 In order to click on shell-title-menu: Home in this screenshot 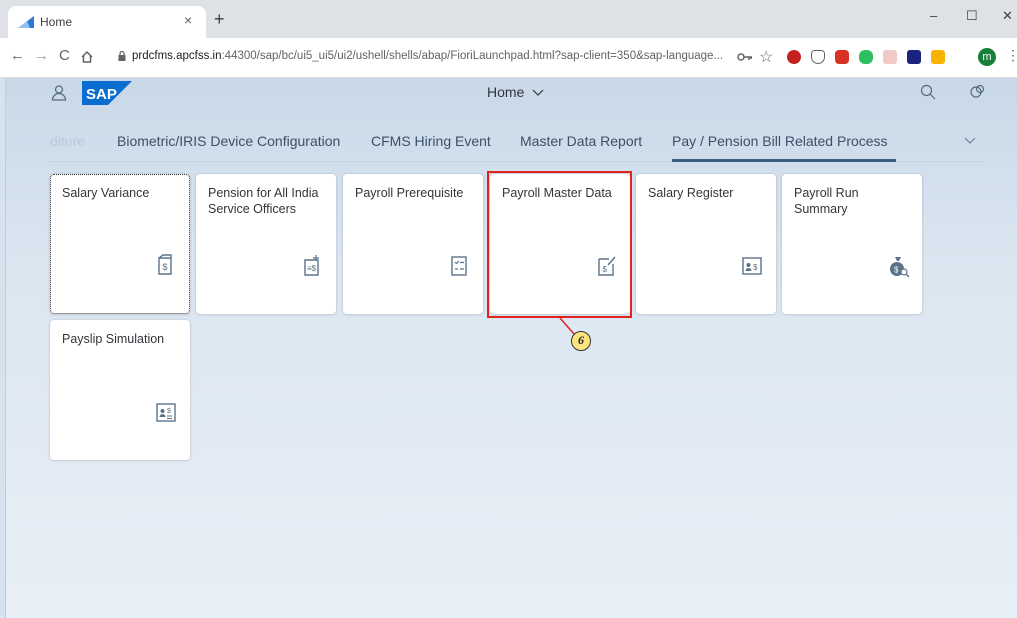, I will do `click(515, 92)`.